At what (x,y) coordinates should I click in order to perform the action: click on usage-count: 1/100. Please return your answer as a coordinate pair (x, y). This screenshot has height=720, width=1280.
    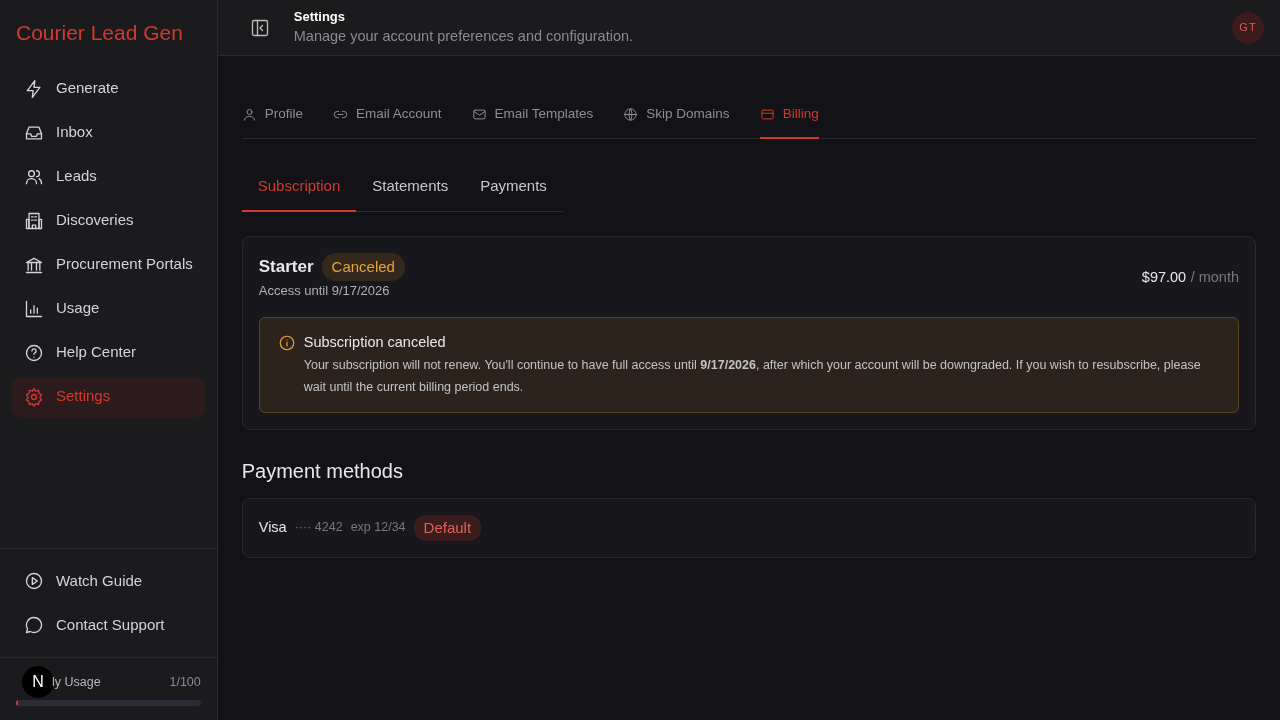
    Looking at the image, I should click on (185, 682).